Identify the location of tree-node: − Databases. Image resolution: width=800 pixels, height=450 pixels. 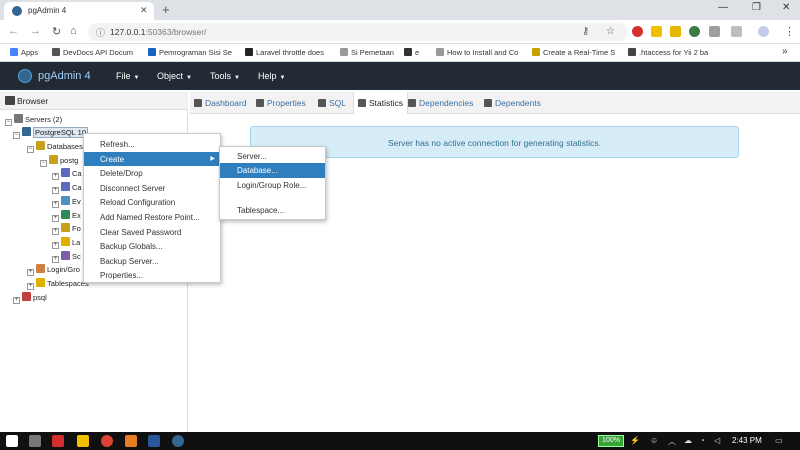
(55, 147).